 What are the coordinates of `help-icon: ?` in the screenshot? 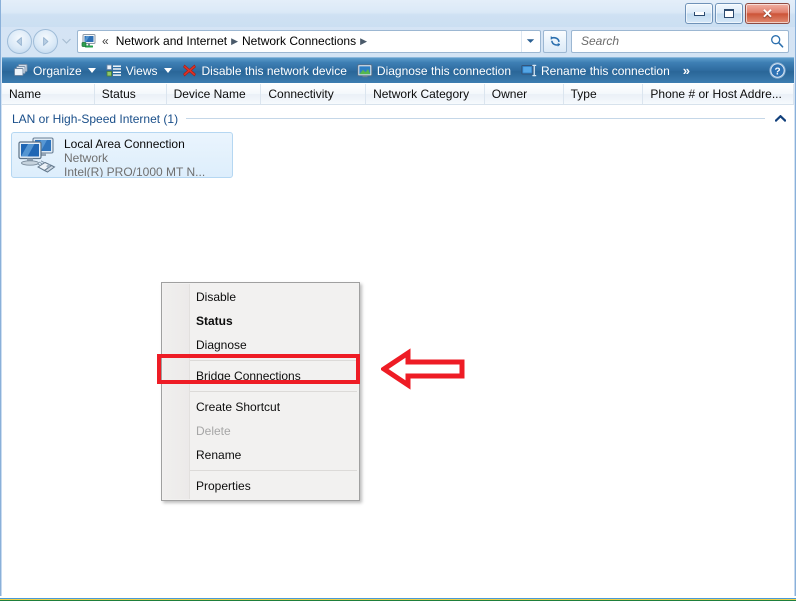 It's located at (777, 70).